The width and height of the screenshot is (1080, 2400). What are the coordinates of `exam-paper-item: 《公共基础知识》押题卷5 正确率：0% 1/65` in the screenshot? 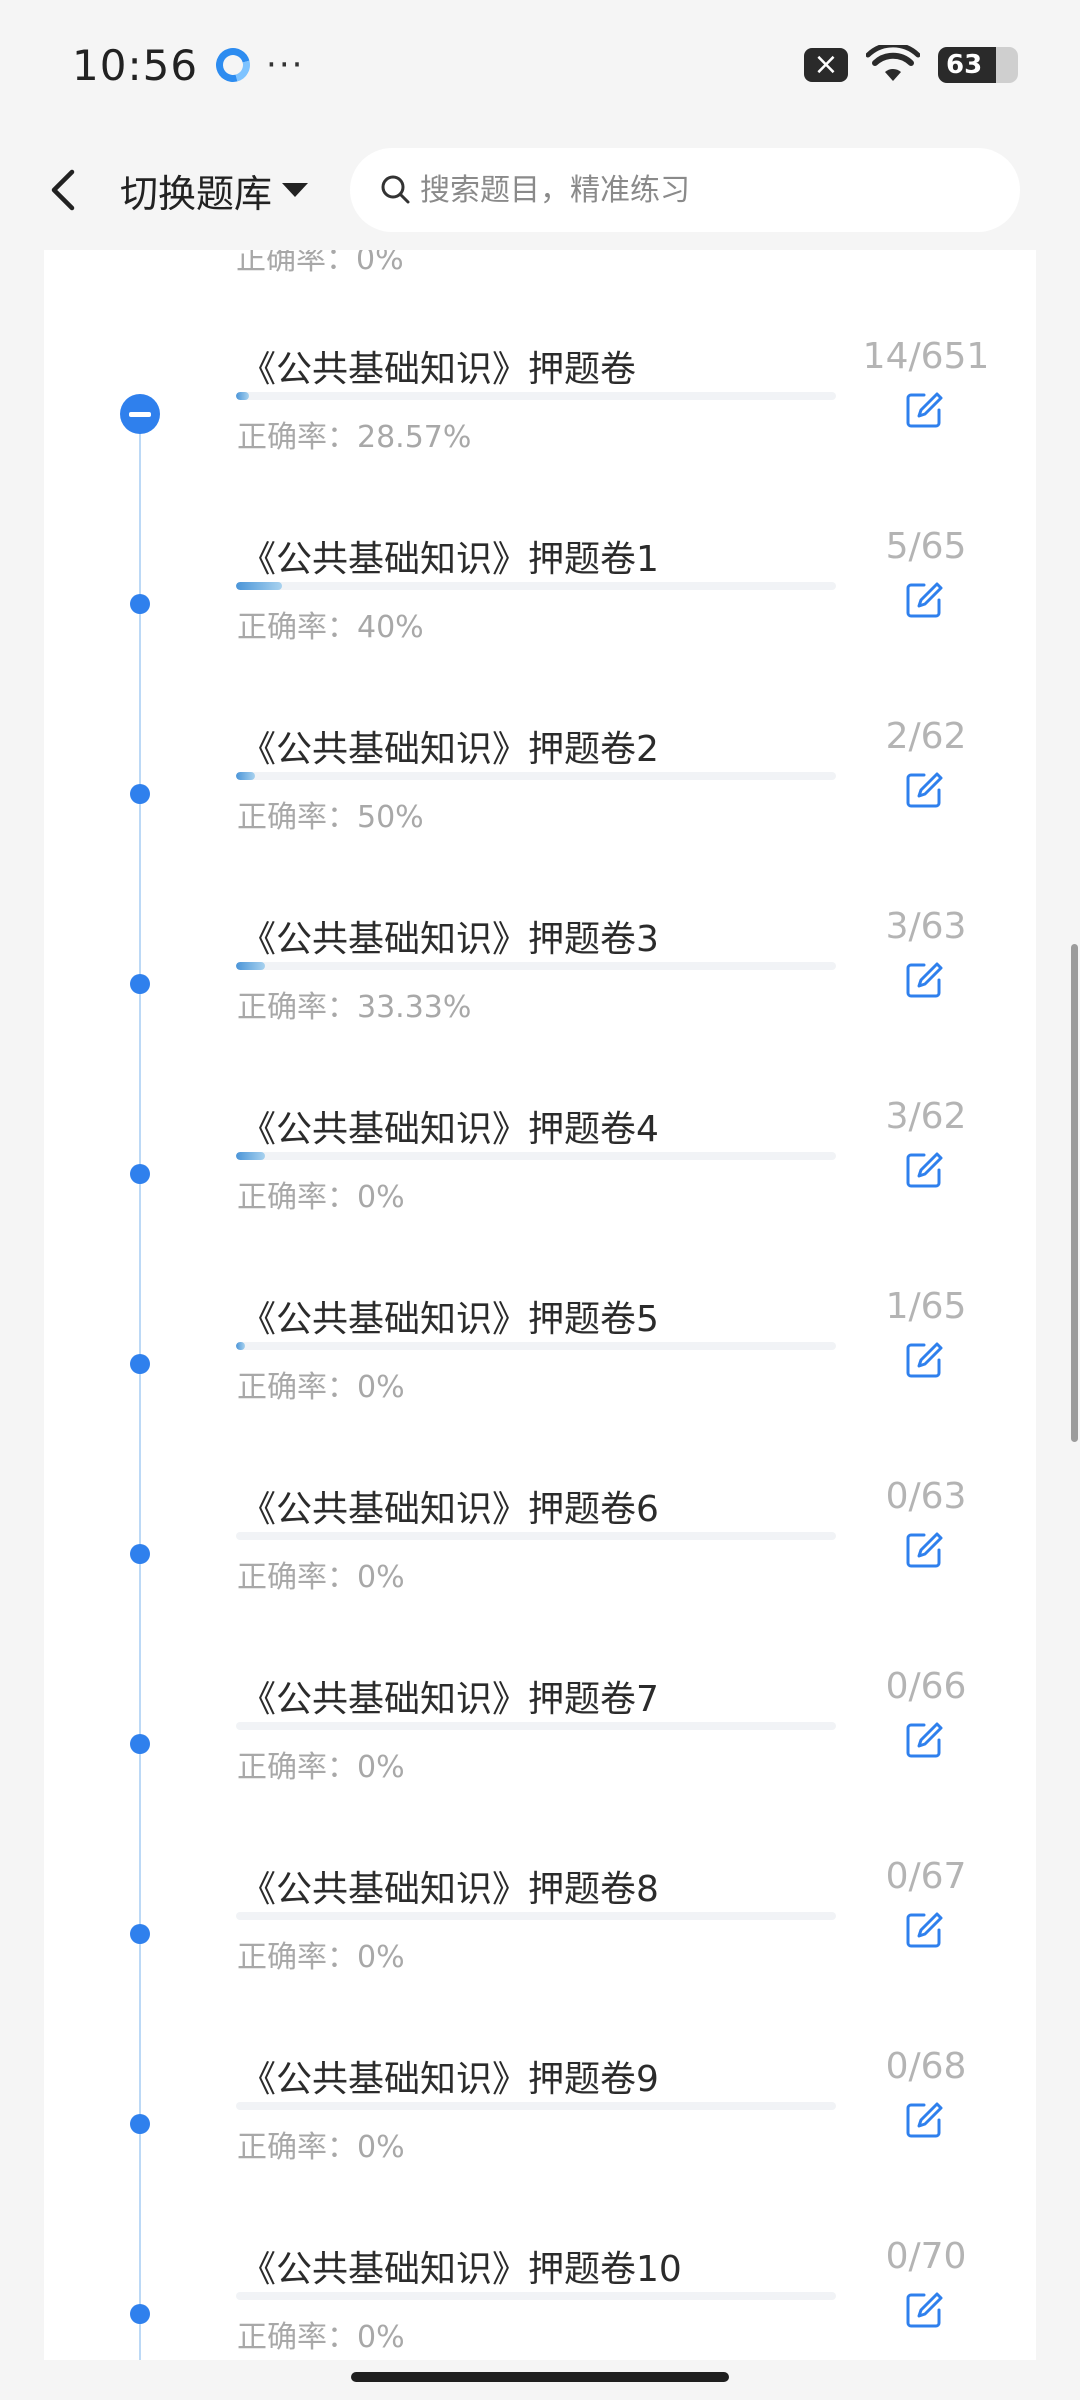 It's located at (540, 1383).